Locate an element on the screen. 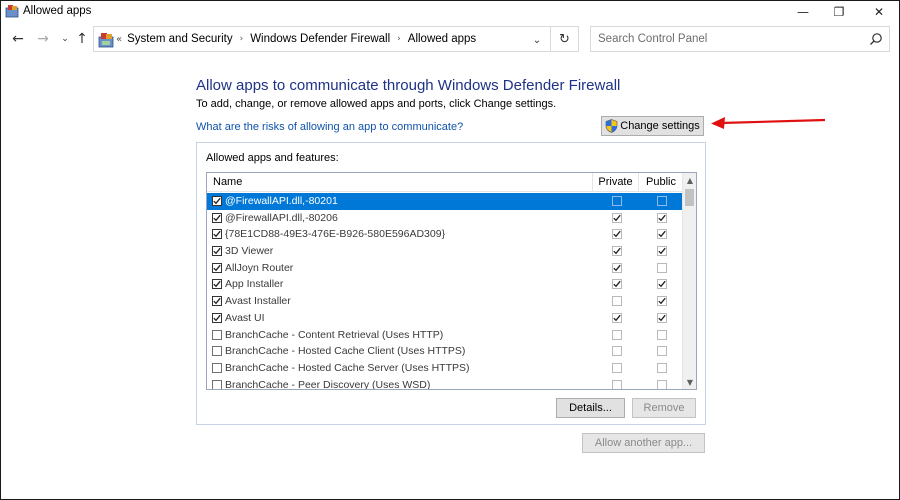 The image size is (900, 500). uac-shield-icon is located at coordinates (611, 126).